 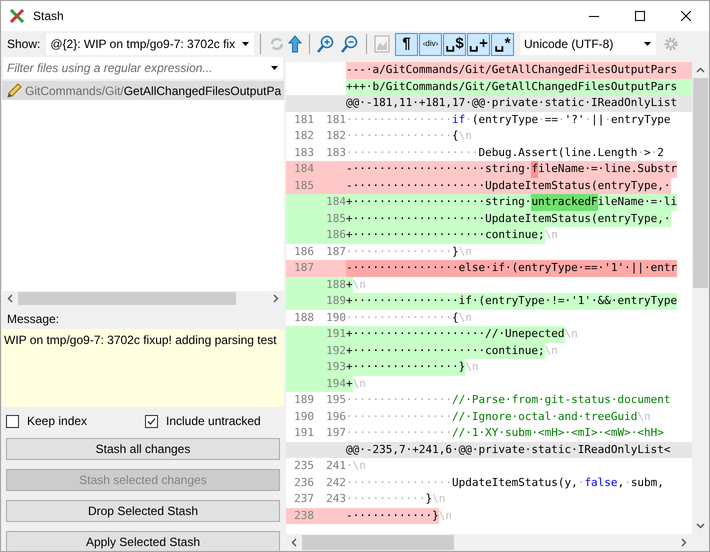 What do you see at coordinates (143, 368) in the screenshot?
I see `message-field: WIP on tmp/go9-7: 3702c fixup! adding parsing test` at bounding box center [143, 368].